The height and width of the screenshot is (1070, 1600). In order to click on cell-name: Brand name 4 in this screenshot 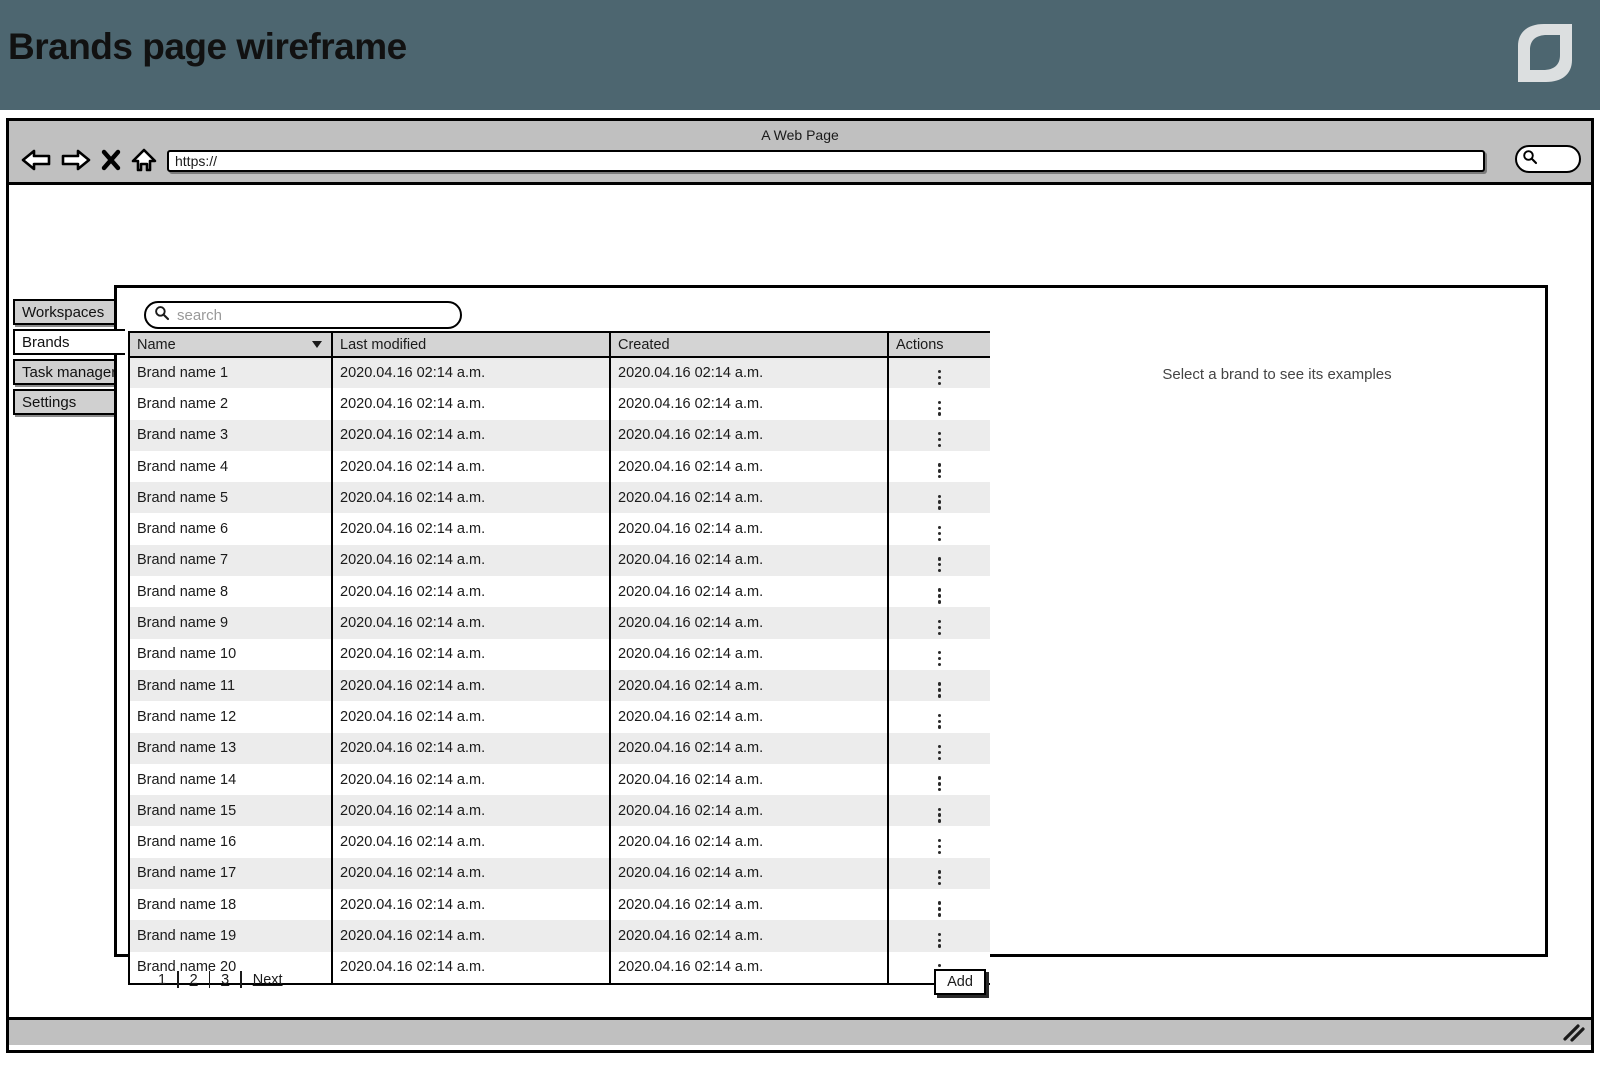, I will do `click(231, 466)`.